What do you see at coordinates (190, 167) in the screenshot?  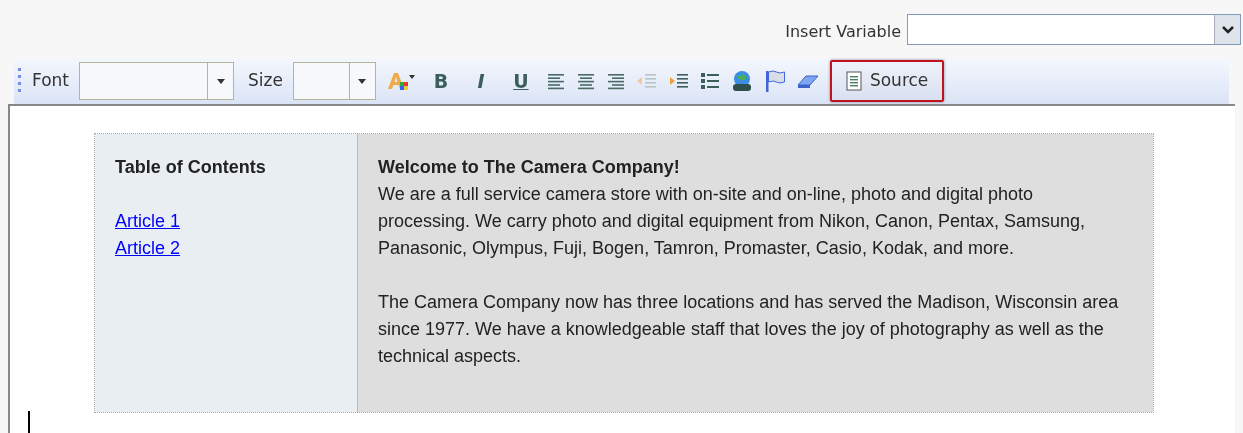 I see `toc-title: Table of Contents` at bounding box center [190, 167].